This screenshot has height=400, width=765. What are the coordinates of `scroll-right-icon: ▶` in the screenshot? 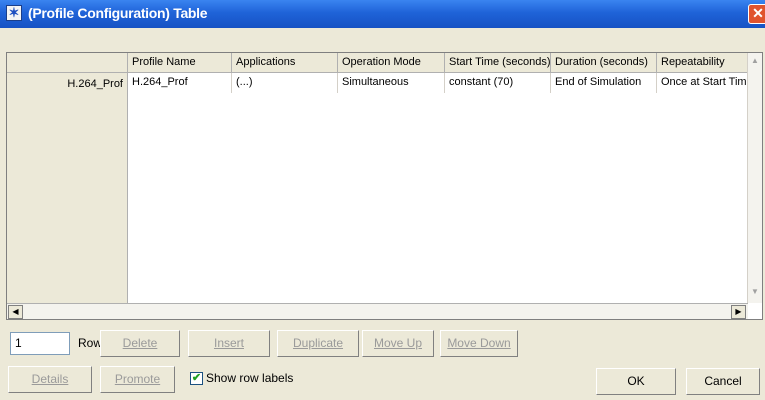 It's located at (738, 312).